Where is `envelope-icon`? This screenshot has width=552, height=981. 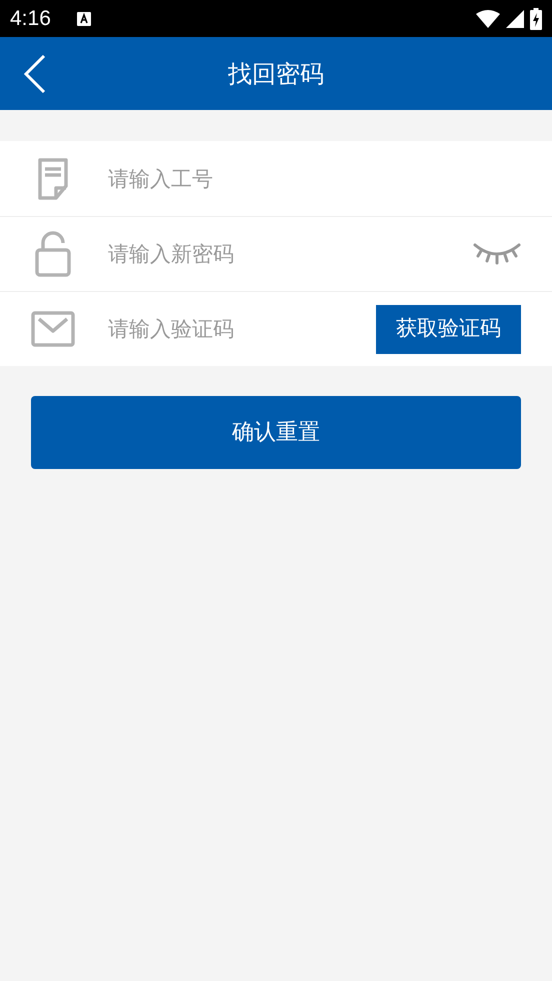
envelope-icon is located at coordinates (53, 329).